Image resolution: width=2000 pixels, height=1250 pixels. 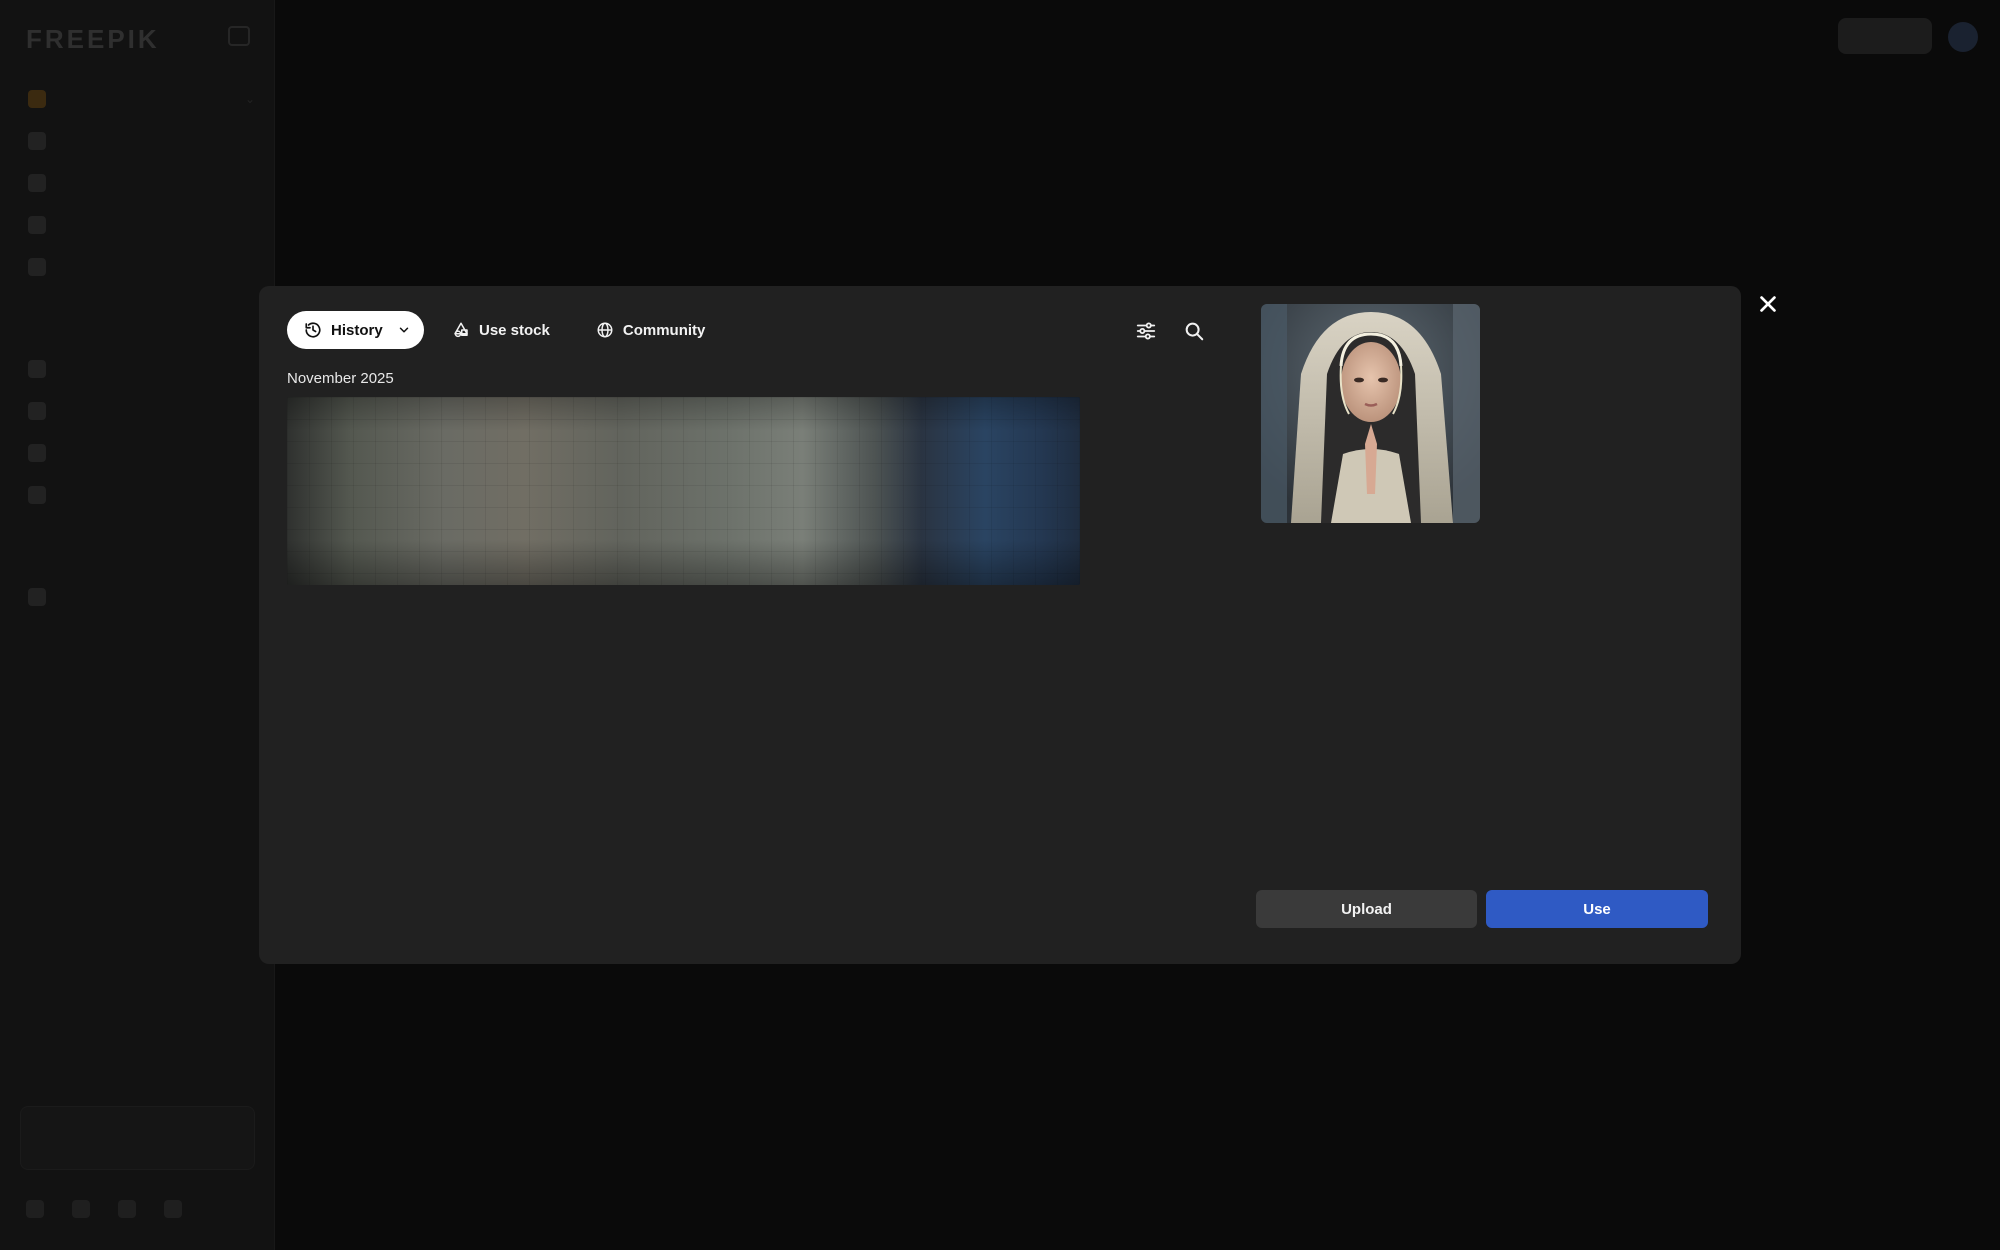 I want to click on blurred-image-overlay, so click(x=683, y=491).